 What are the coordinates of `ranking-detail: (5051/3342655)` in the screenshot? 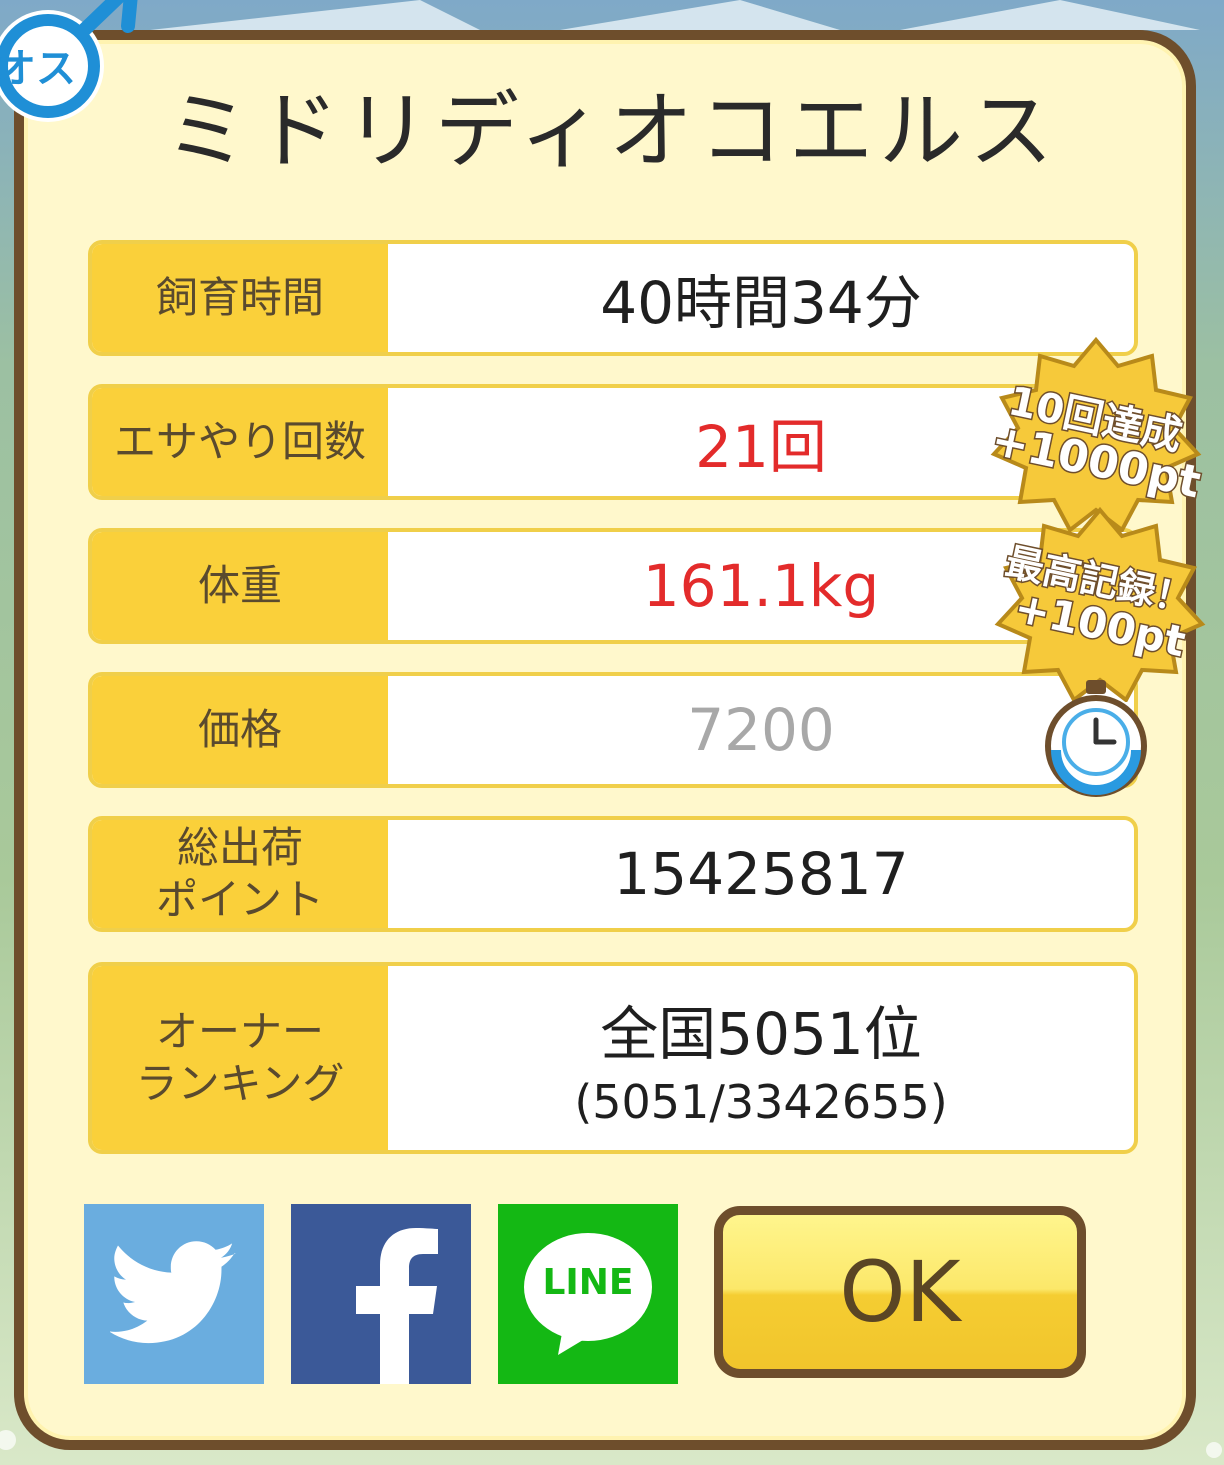 It's located at (761, 1102).